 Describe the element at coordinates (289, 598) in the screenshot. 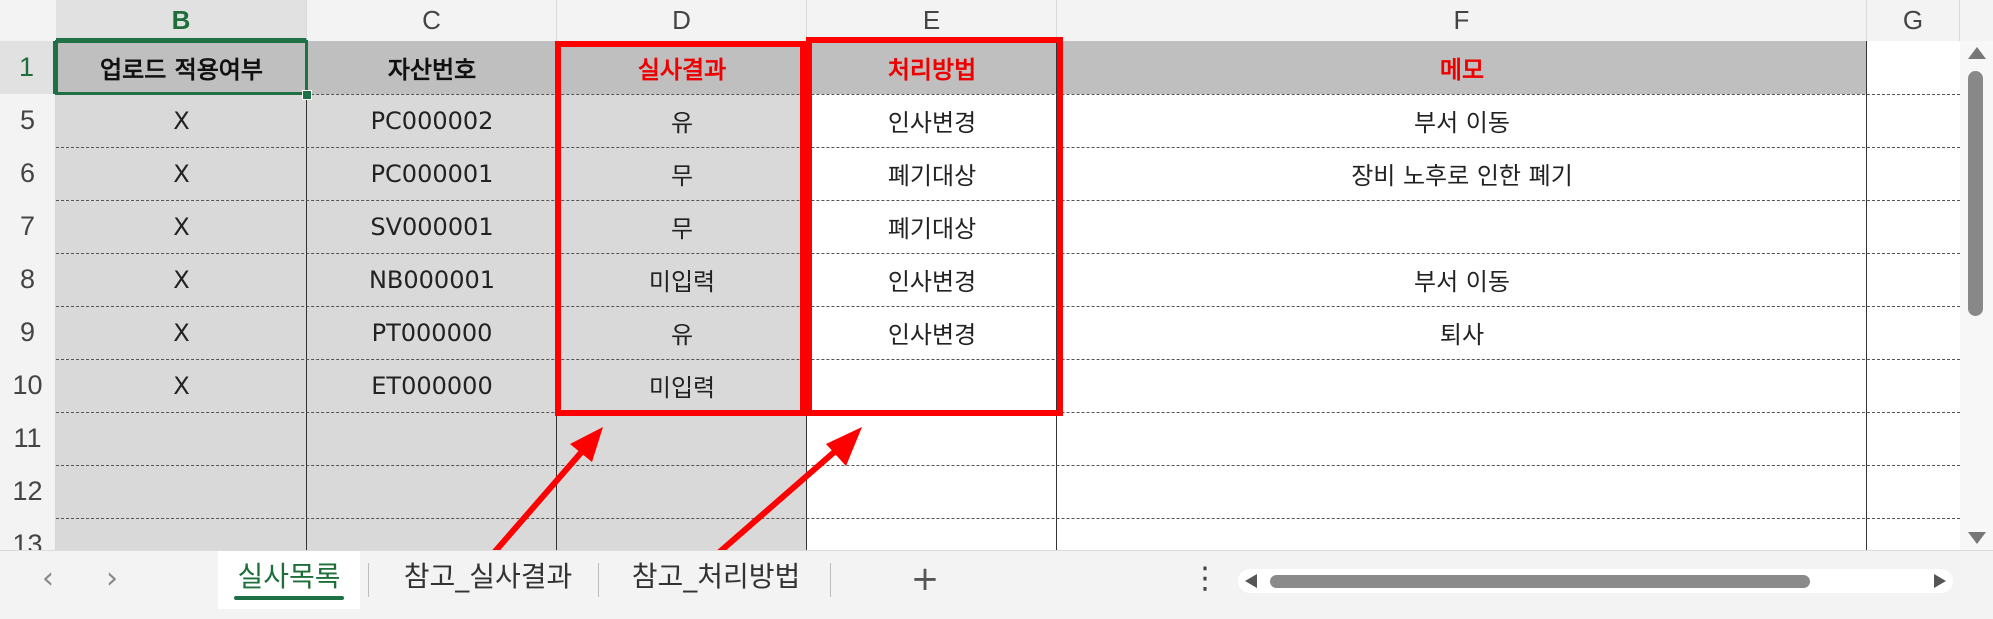

I see `active-tab-underline` at that location.